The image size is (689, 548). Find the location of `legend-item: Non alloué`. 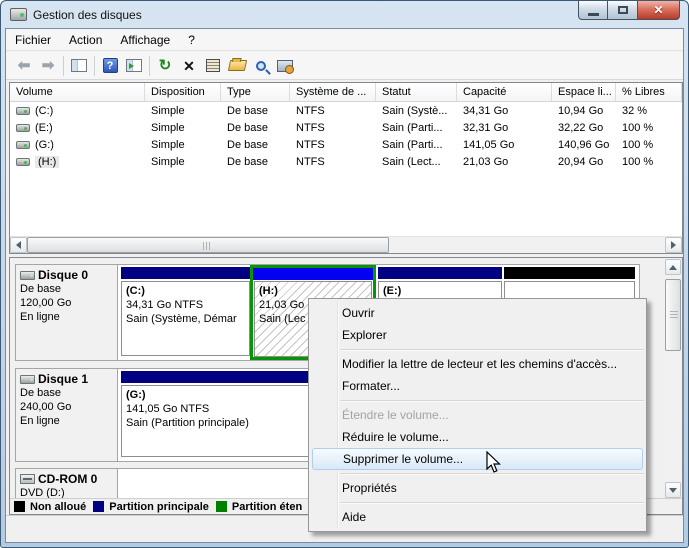

legend-item: Non alloué is located at coordinates (50, 507).